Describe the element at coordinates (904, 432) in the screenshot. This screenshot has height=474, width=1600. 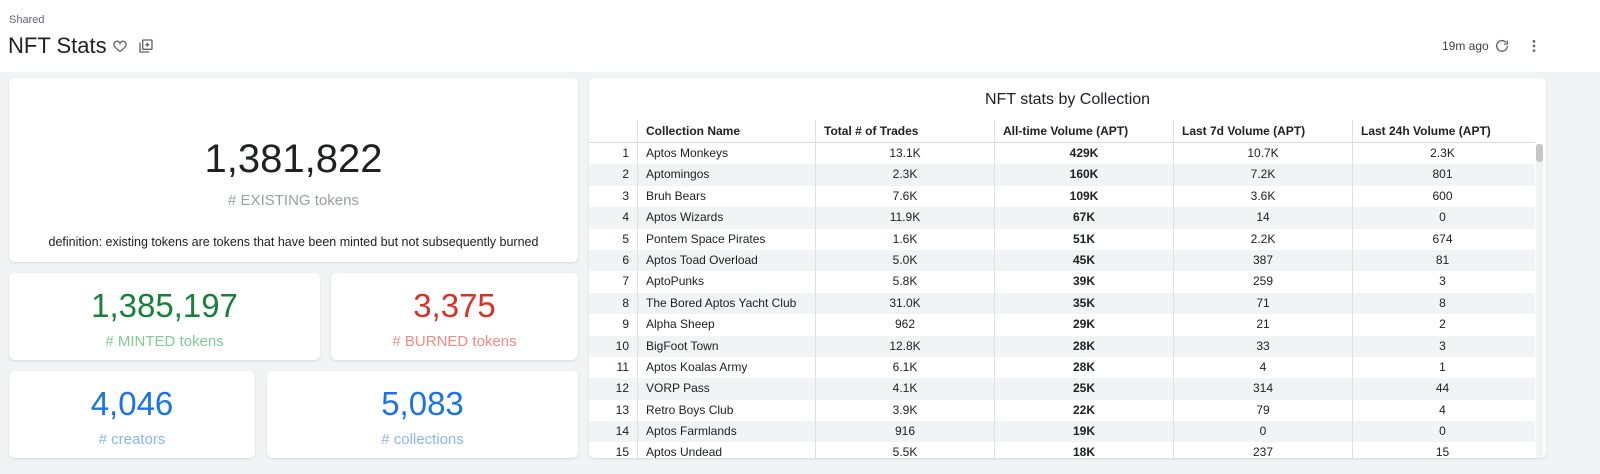
I see `total-trades-cell: 916` at that location.